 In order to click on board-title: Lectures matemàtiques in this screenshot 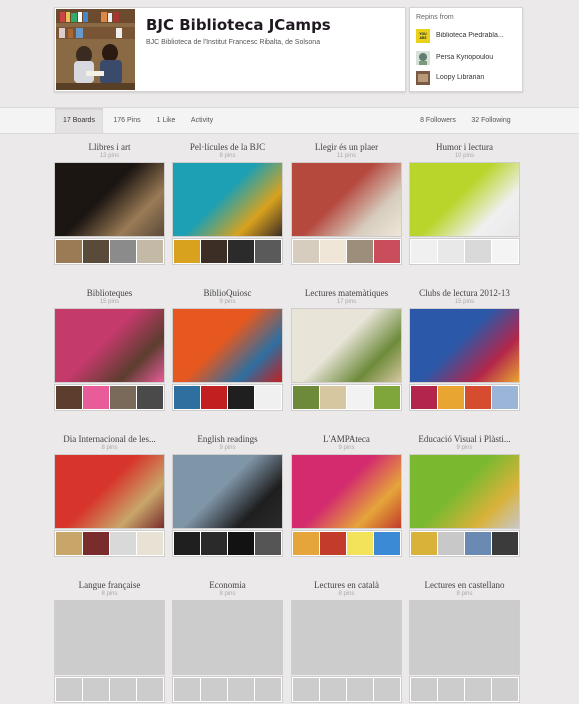, I will do `click(346, 293)`.